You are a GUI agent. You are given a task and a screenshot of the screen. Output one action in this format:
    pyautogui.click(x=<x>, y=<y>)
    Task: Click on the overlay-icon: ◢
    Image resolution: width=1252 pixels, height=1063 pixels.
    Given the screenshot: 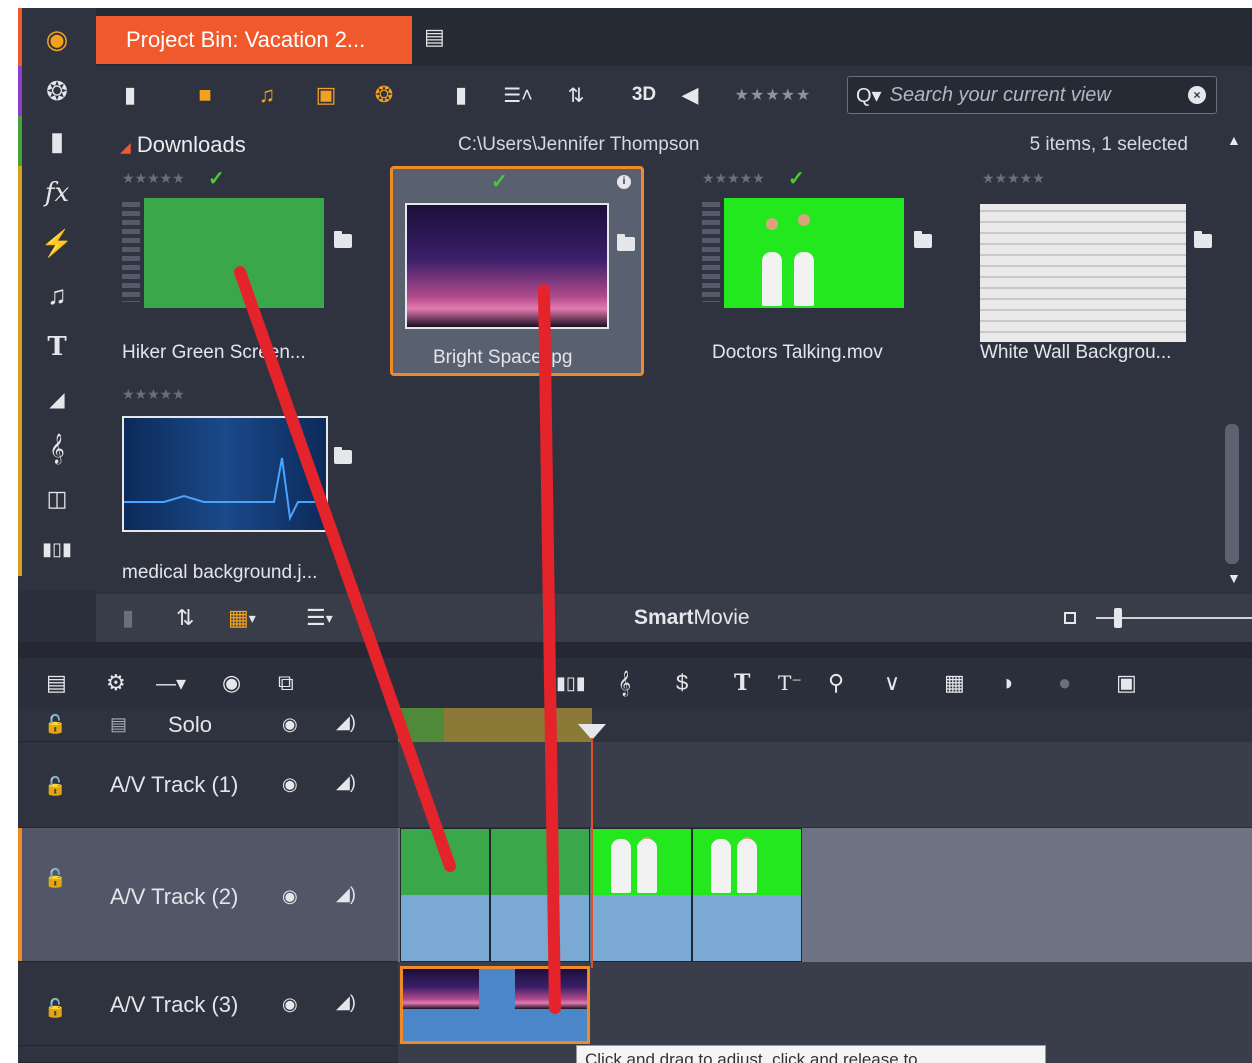 What is the action you would take?
    pyautogui.click(x=57, y=399)
    